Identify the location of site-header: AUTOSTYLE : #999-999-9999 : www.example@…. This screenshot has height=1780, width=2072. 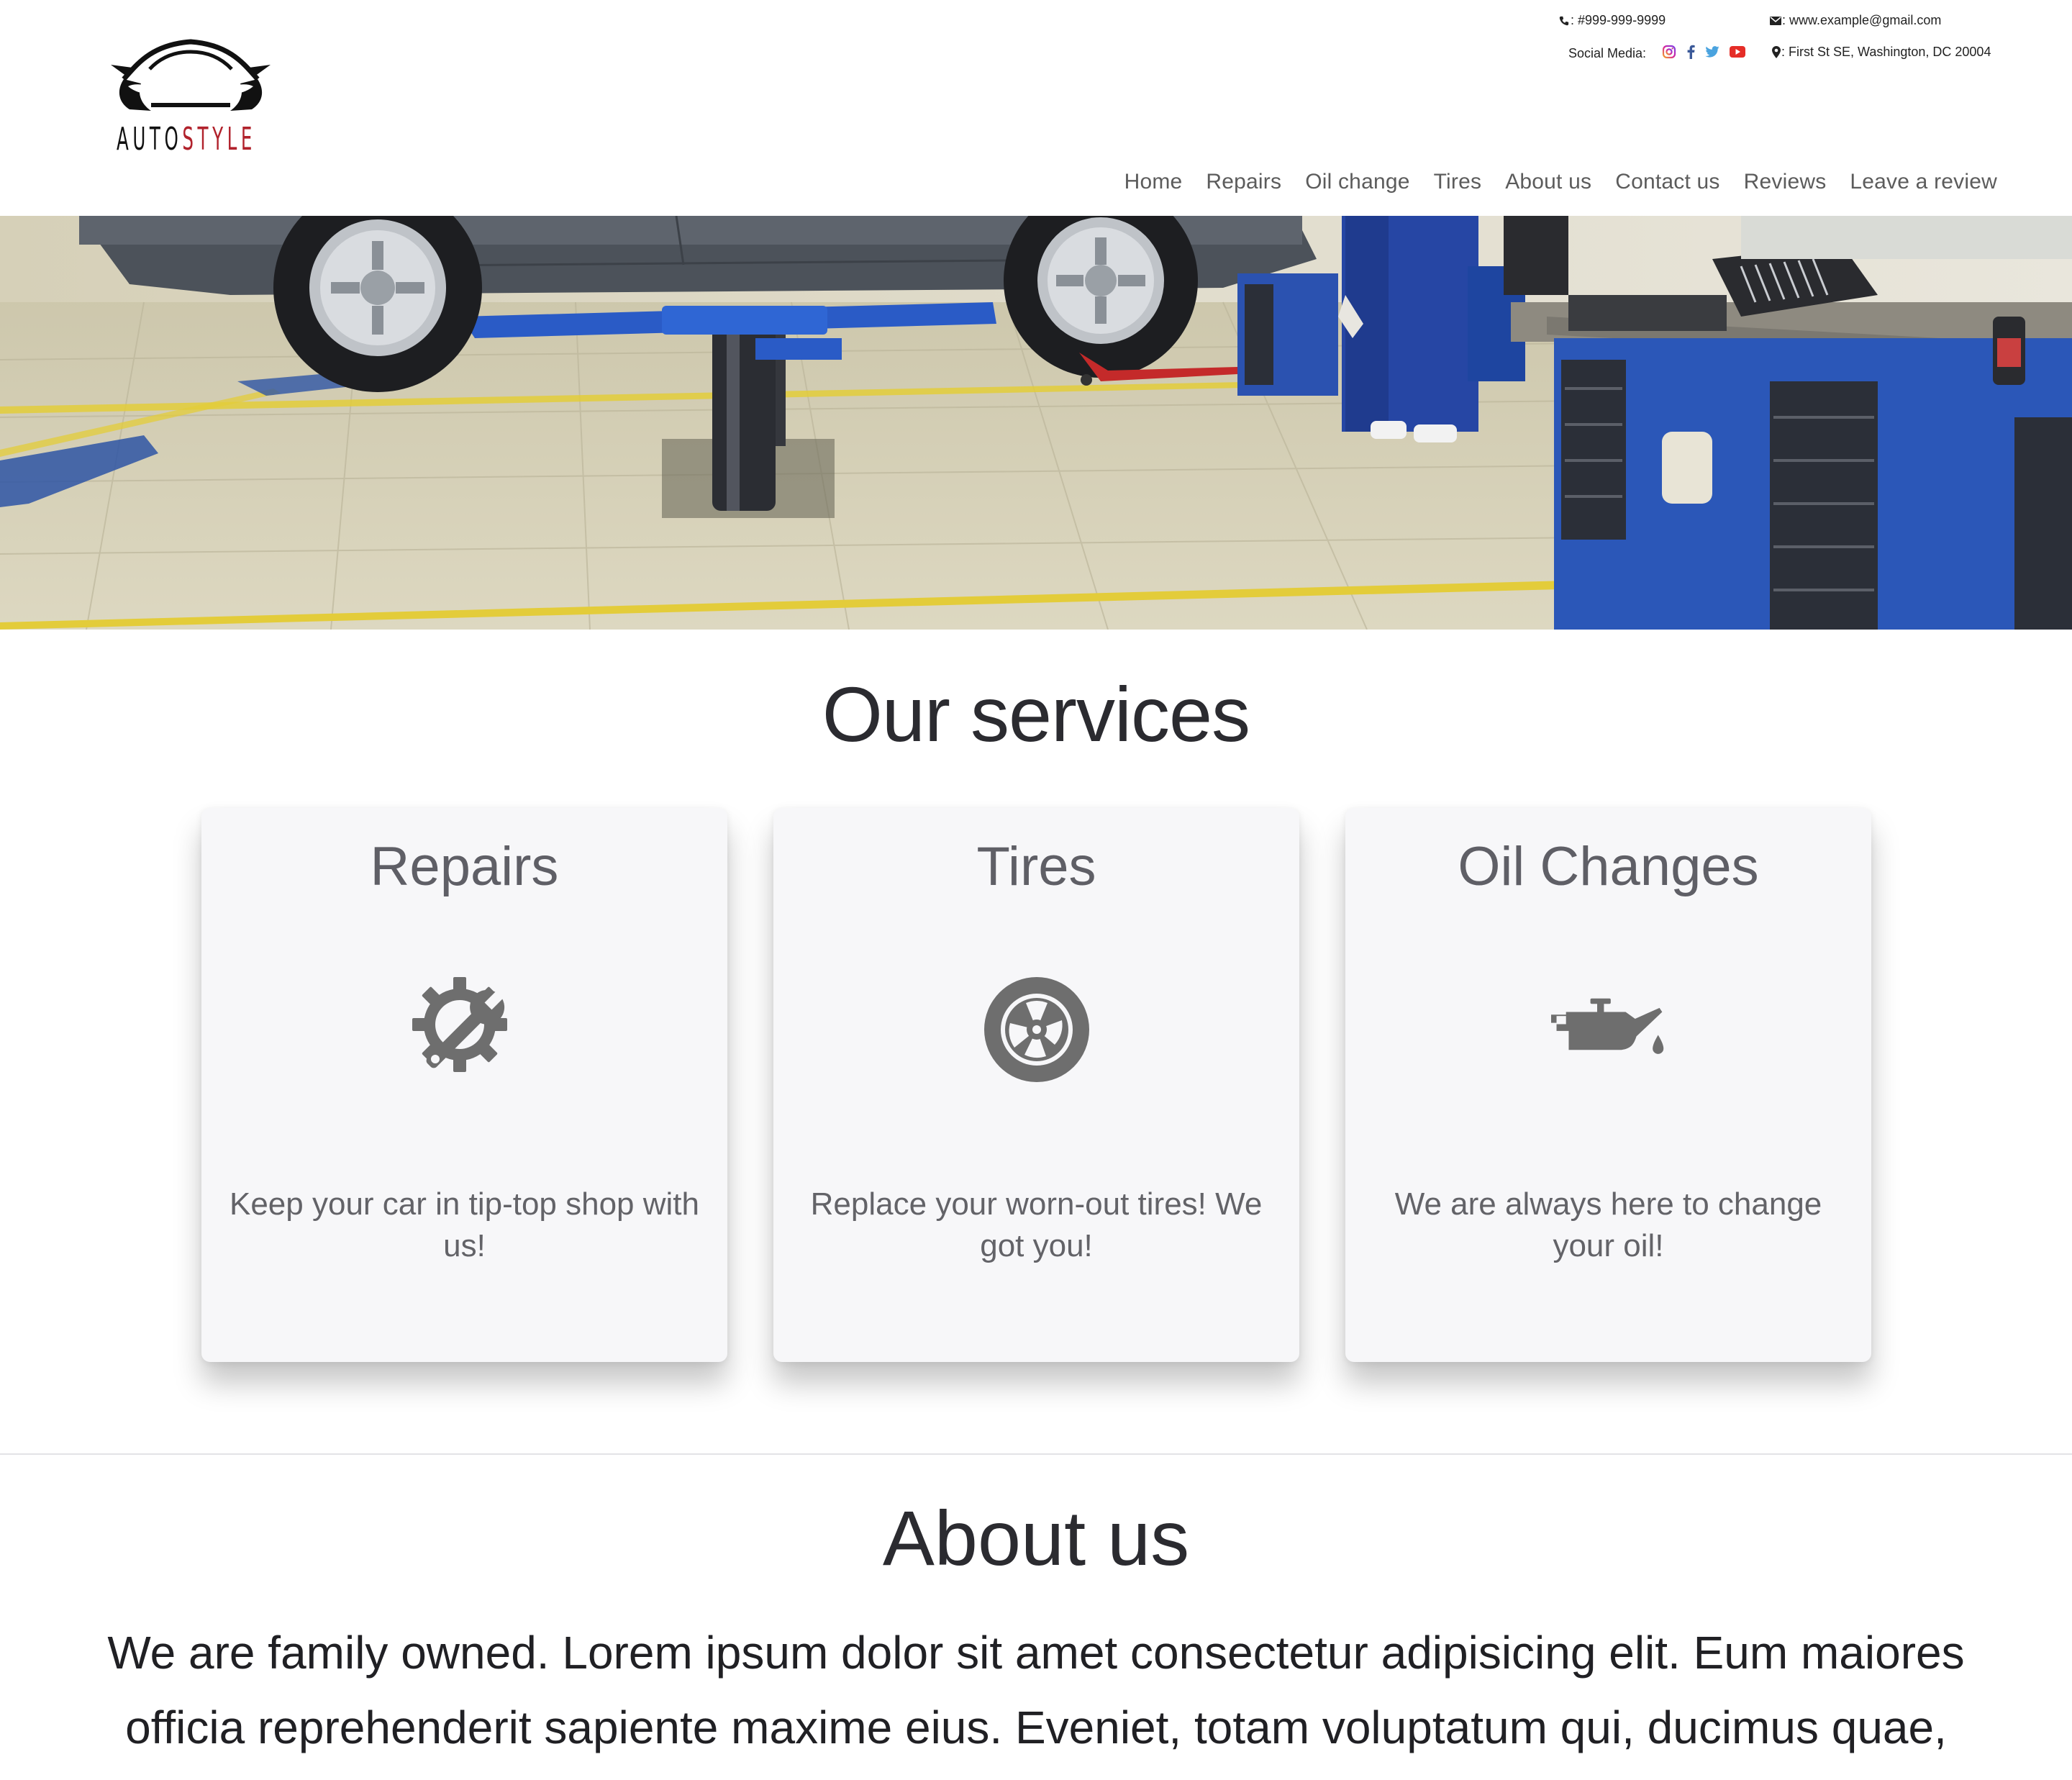
(1036, 108).